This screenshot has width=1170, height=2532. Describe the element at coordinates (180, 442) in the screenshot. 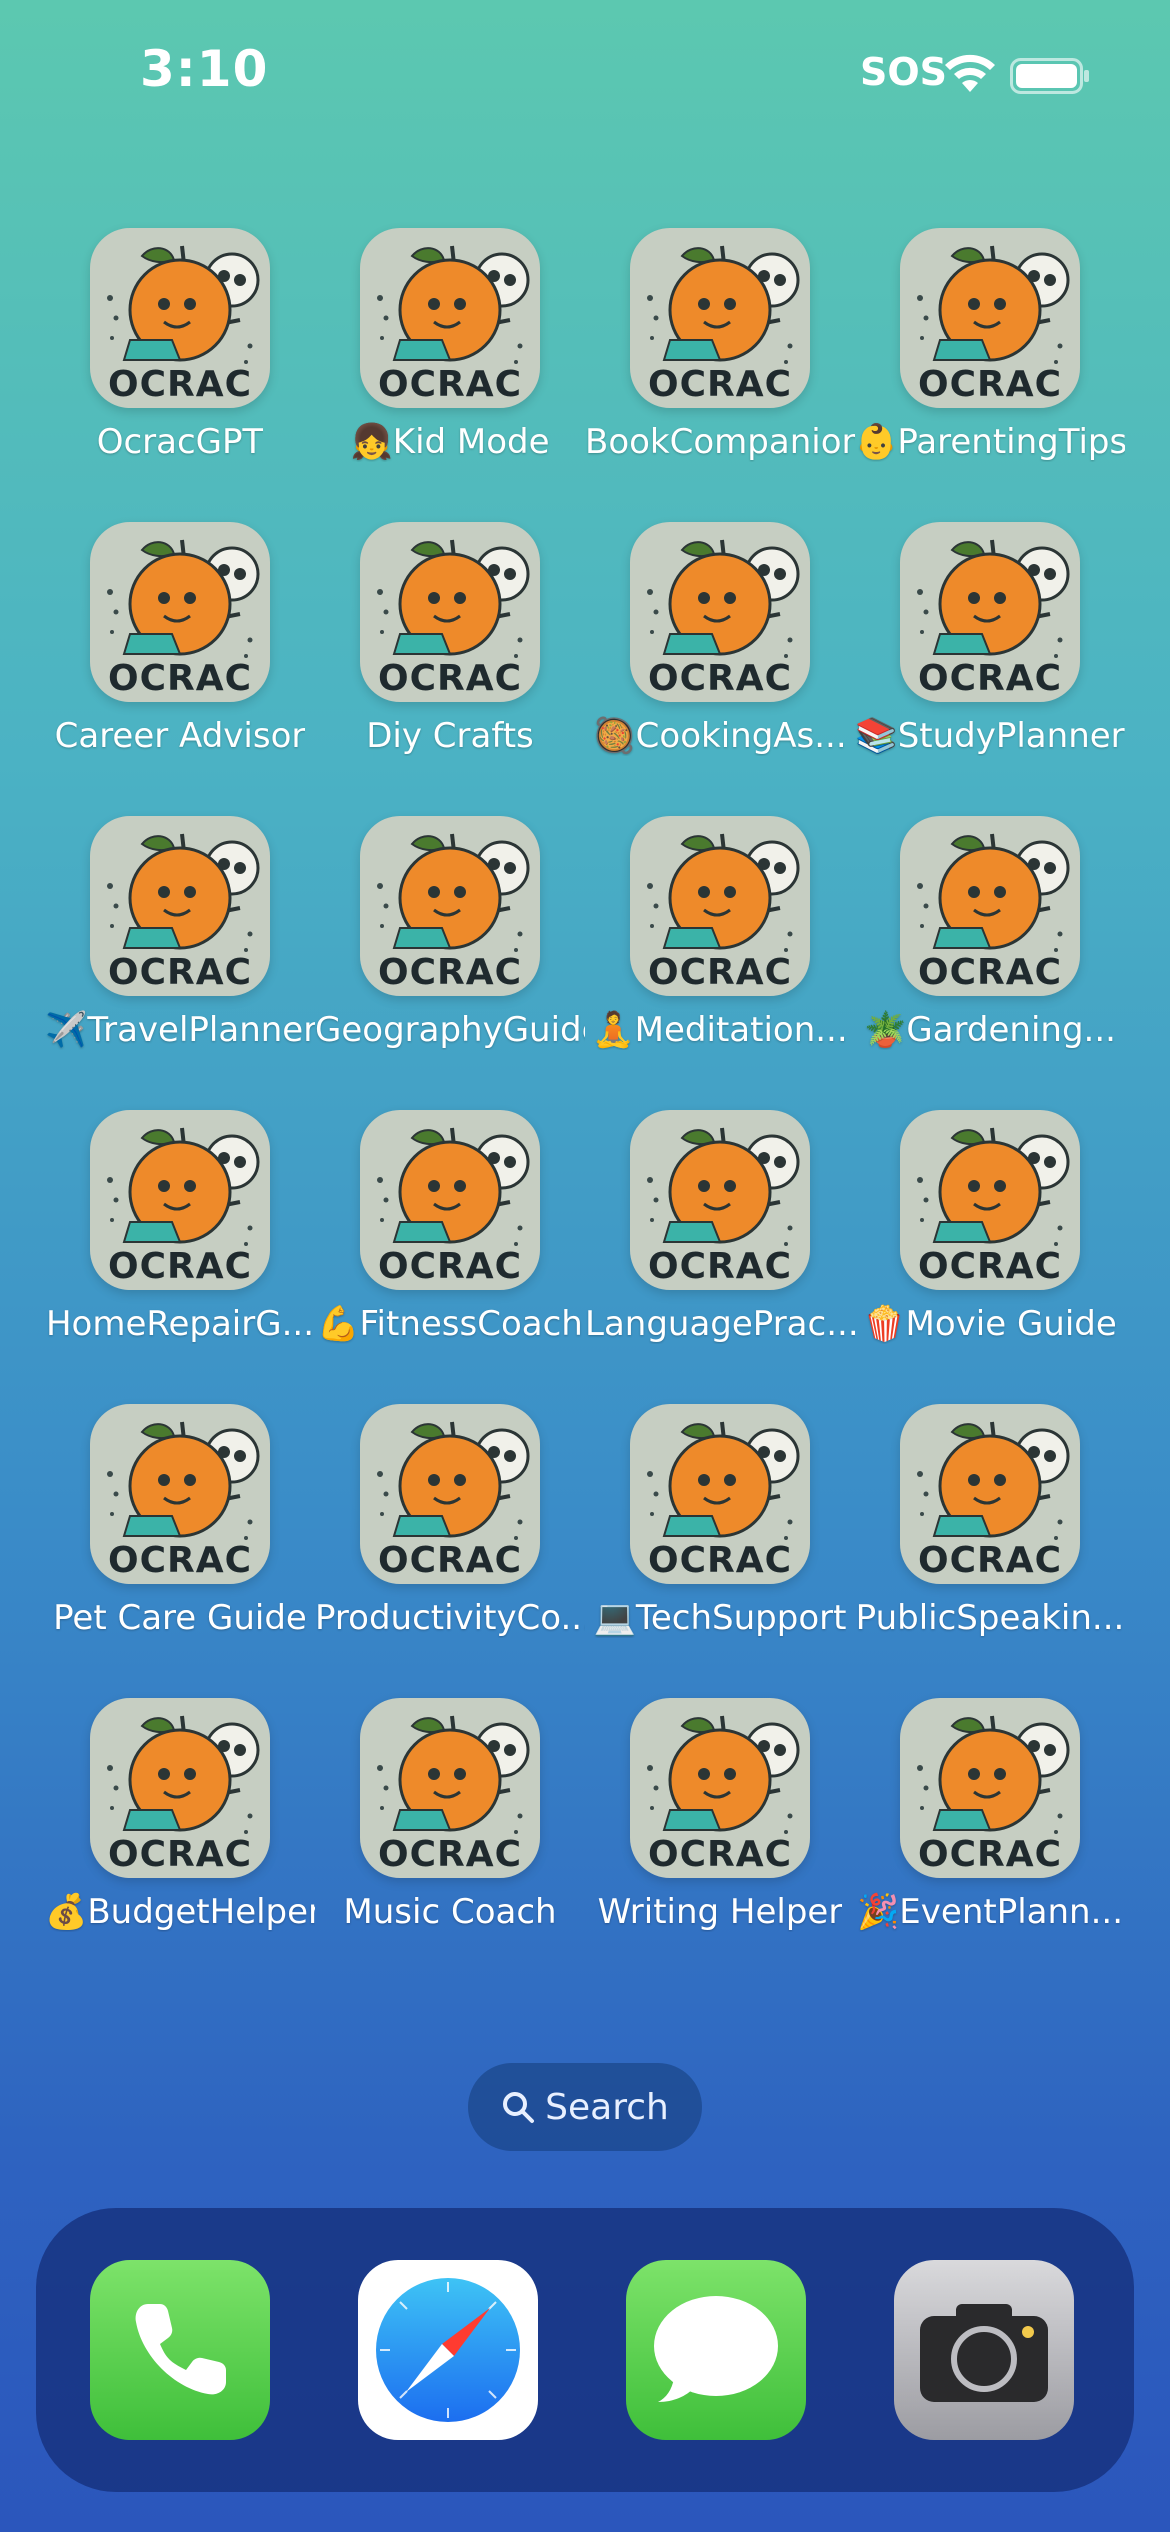

I see `app-label: OcracGPT` at that location.